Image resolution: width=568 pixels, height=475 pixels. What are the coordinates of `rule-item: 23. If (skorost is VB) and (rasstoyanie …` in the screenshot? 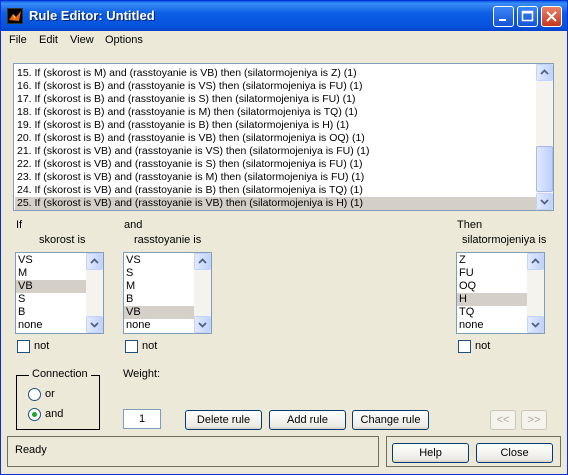 It's located at (190, 177).